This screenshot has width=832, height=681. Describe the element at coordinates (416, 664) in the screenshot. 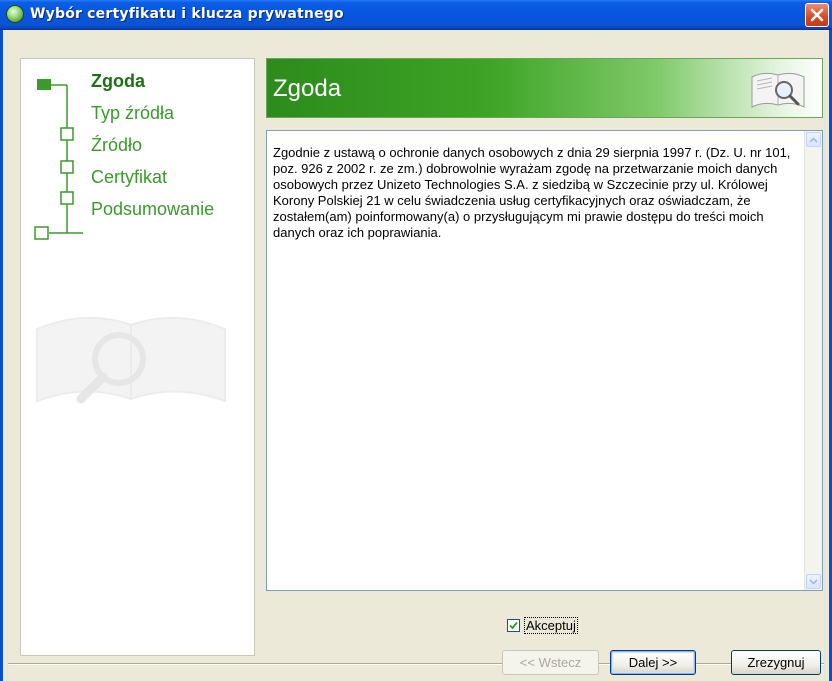

I see `footer-separator` at that location.